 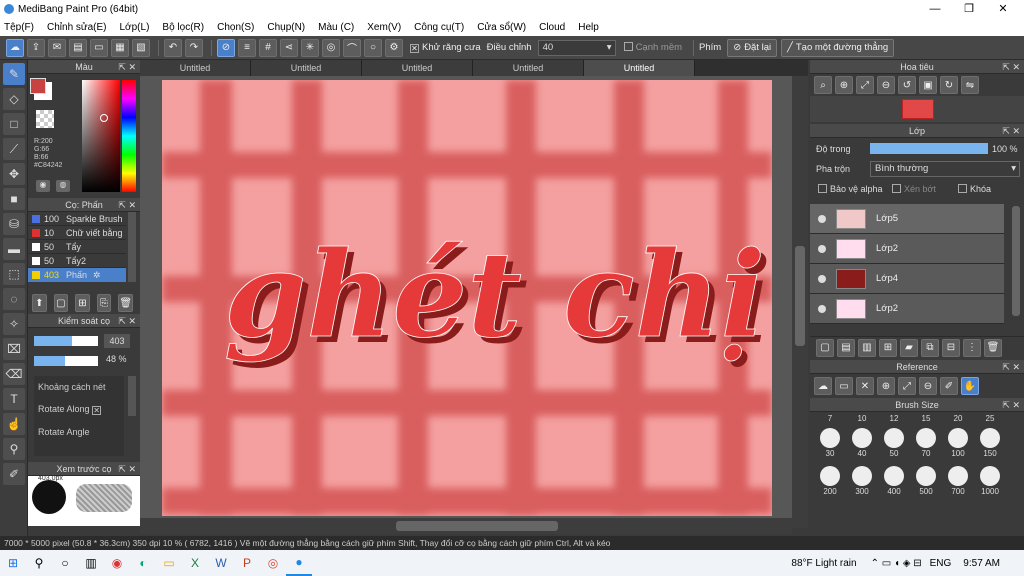 What do you see at coordinates (14, 149) in the screenshot?
I see `line-tool-icon: ⟋` at bounding box center [14, 149].